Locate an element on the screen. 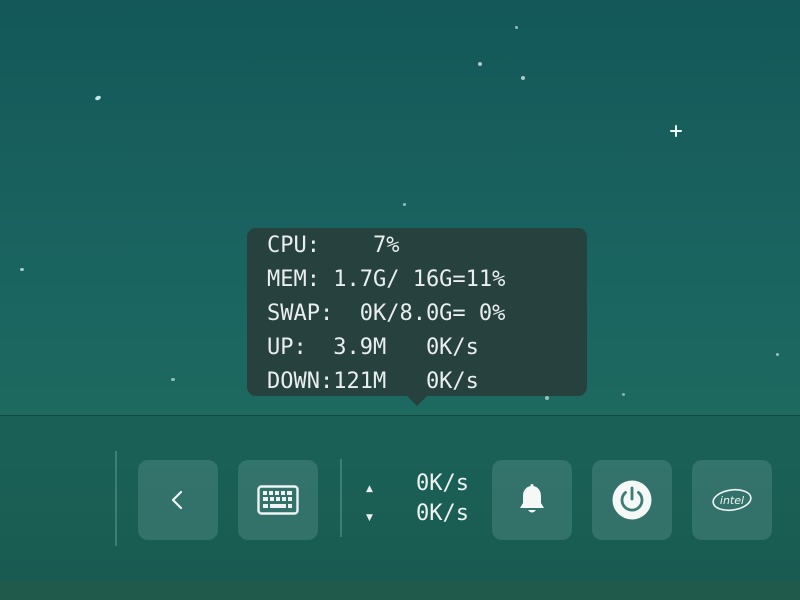  panel-bottom-edge is located at coordinates (400, 590).